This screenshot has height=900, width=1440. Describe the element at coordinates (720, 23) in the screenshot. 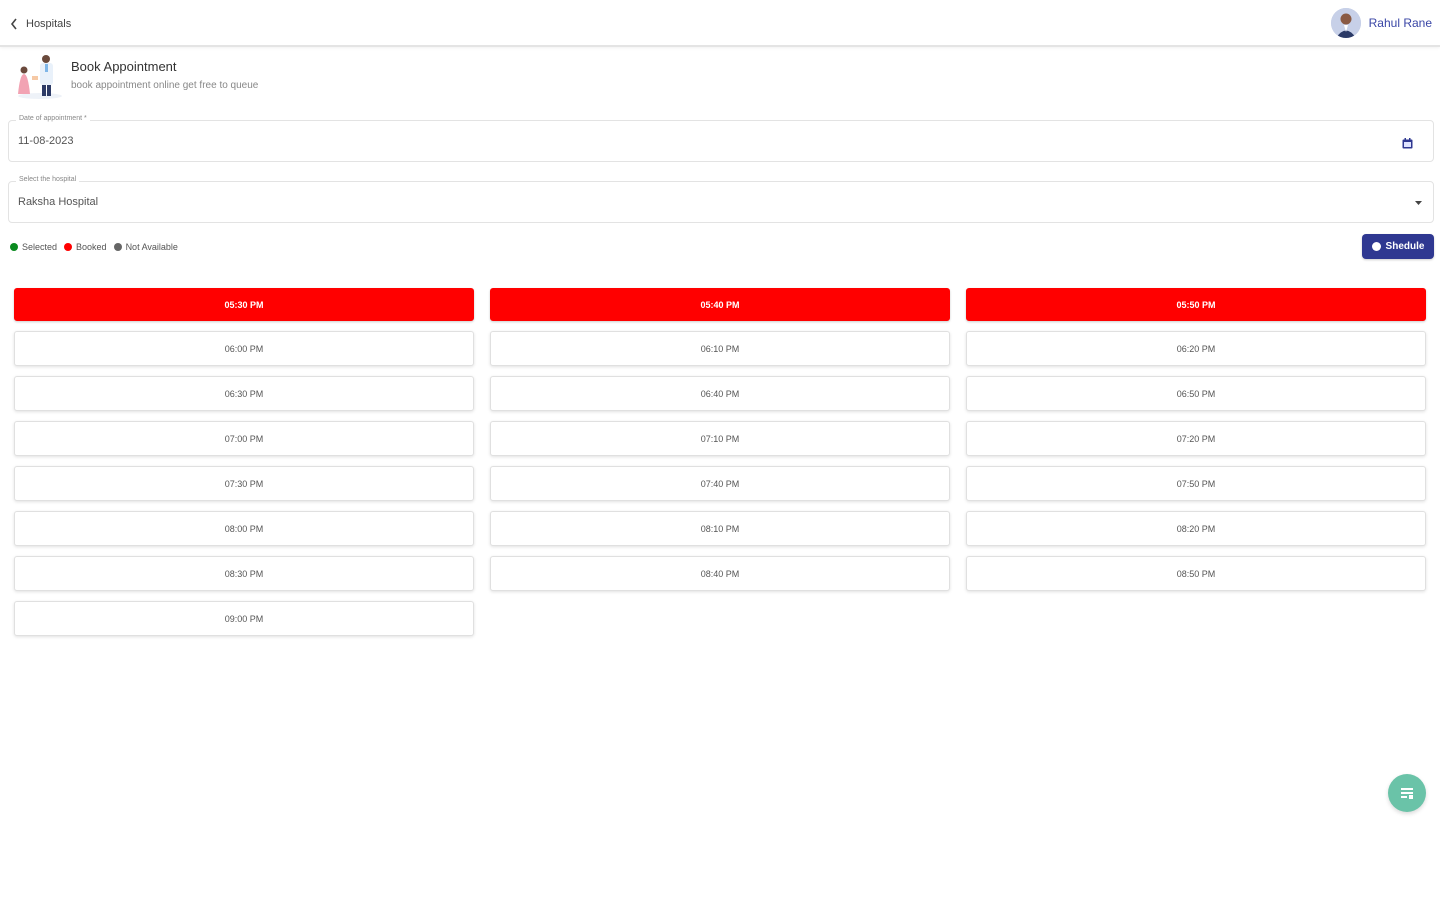

I see `top-app-bar: Hospitals Rahul Rane` at that location.